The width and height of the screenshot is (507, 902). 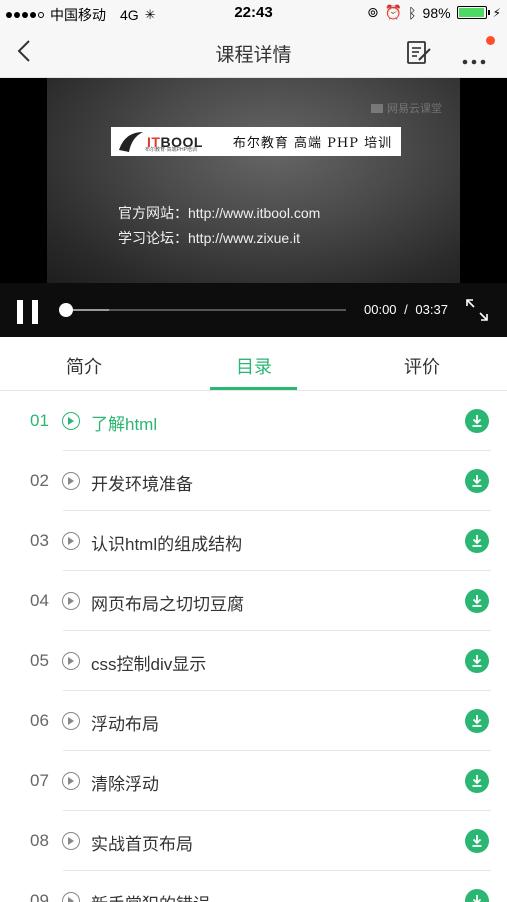 What do you see at coordinates (253, 841) in the screenshot?
I see `lesson-item: 08 实战首页布局` at bounding box center [253, 841].